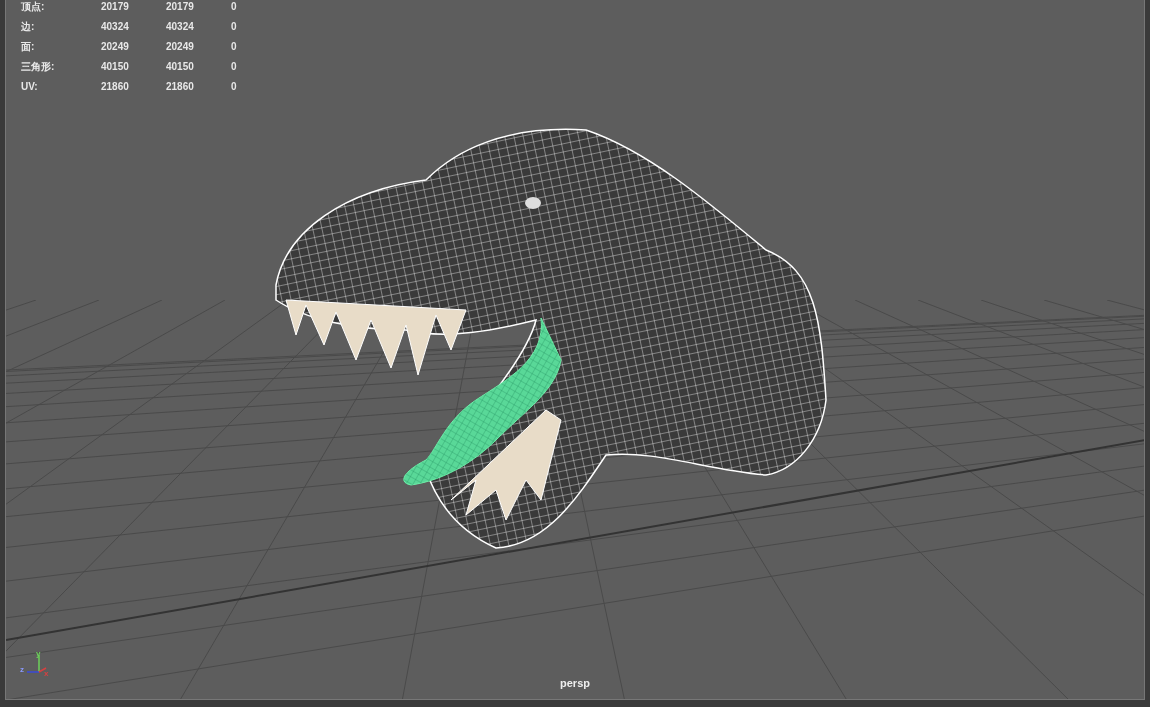  I want to click on hud-label: 顶点:, so click(33, 7).